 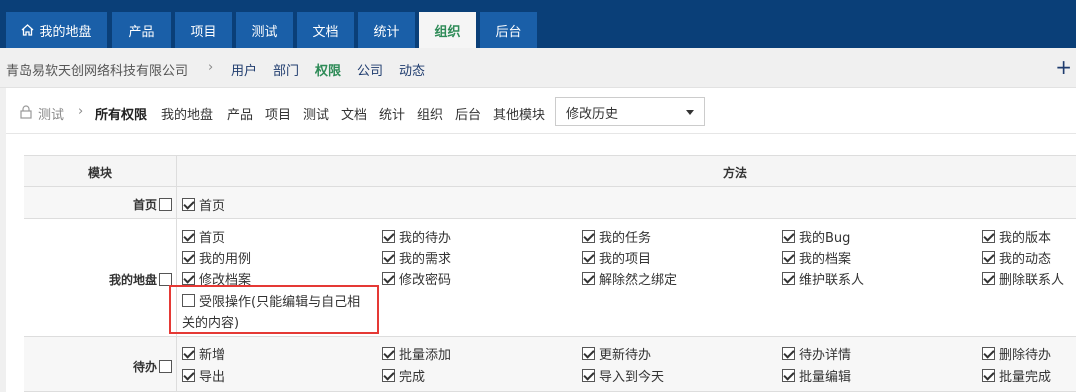 I want to click on method-label: 我的Bug, so click(x=825, y=238).